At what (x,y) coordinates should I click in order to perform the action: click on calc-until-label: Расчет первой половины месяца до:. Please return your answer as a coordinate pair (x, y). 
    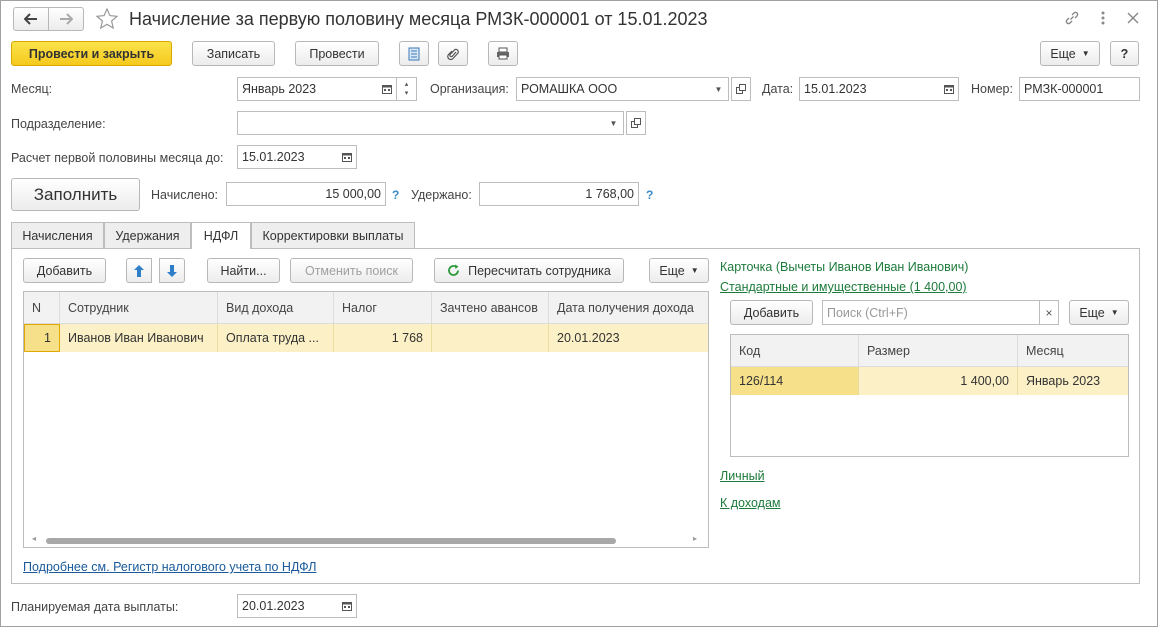
    Looking at the image, I should click on (117, 158).